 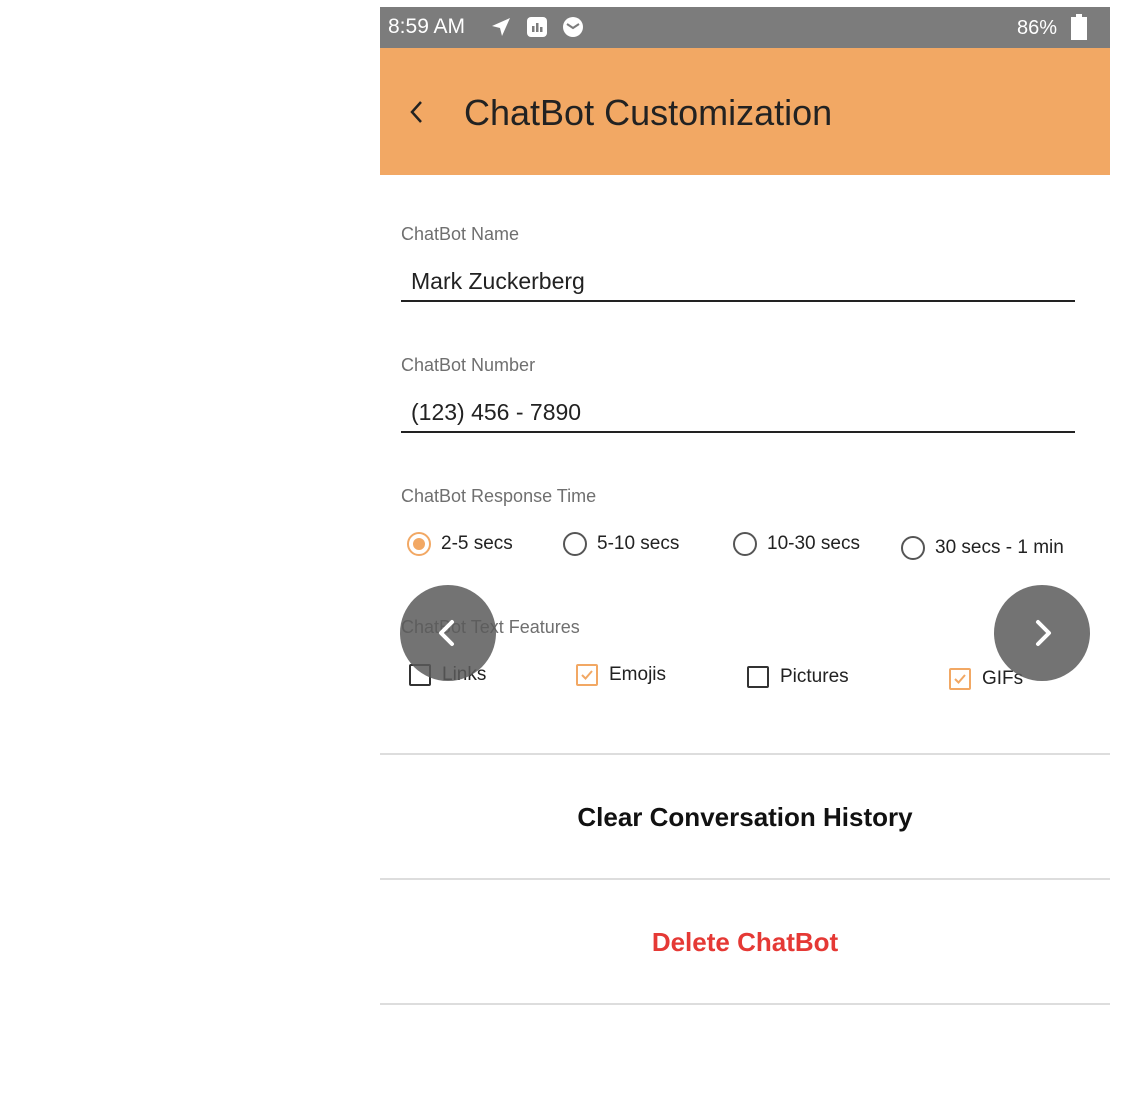 I want to click on checkbox-box, so click(x=758, y=677).